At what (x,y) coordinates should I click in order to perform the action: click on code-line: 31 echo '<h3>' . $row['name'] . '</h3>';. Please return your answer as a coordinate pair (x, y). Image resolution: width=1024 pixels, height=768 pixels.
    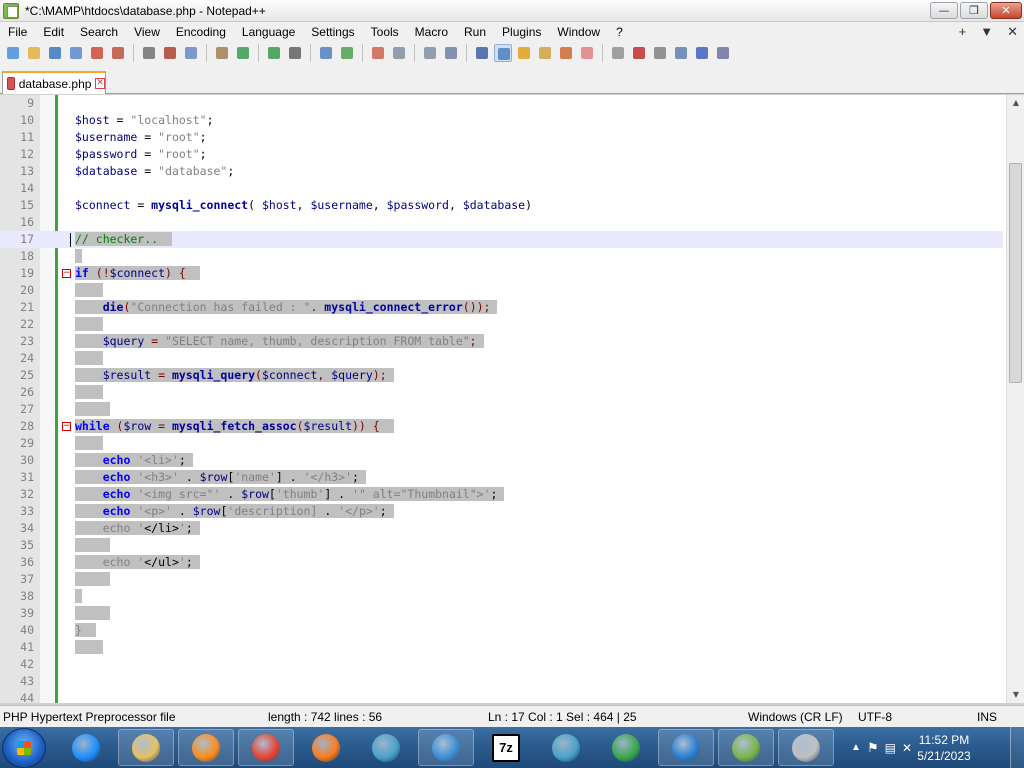
    Looking at the image, I should click on (501, 477).